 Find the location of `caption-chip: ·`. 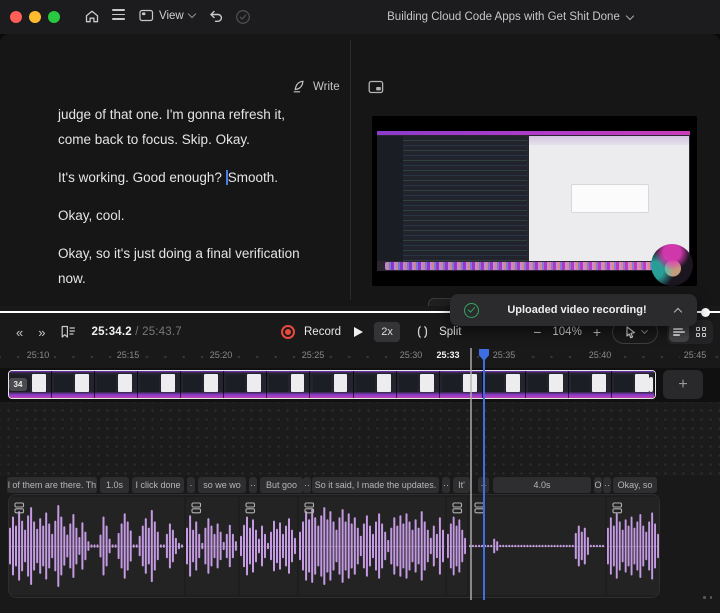

caption-chip: · is located at coordinates (191, 485).